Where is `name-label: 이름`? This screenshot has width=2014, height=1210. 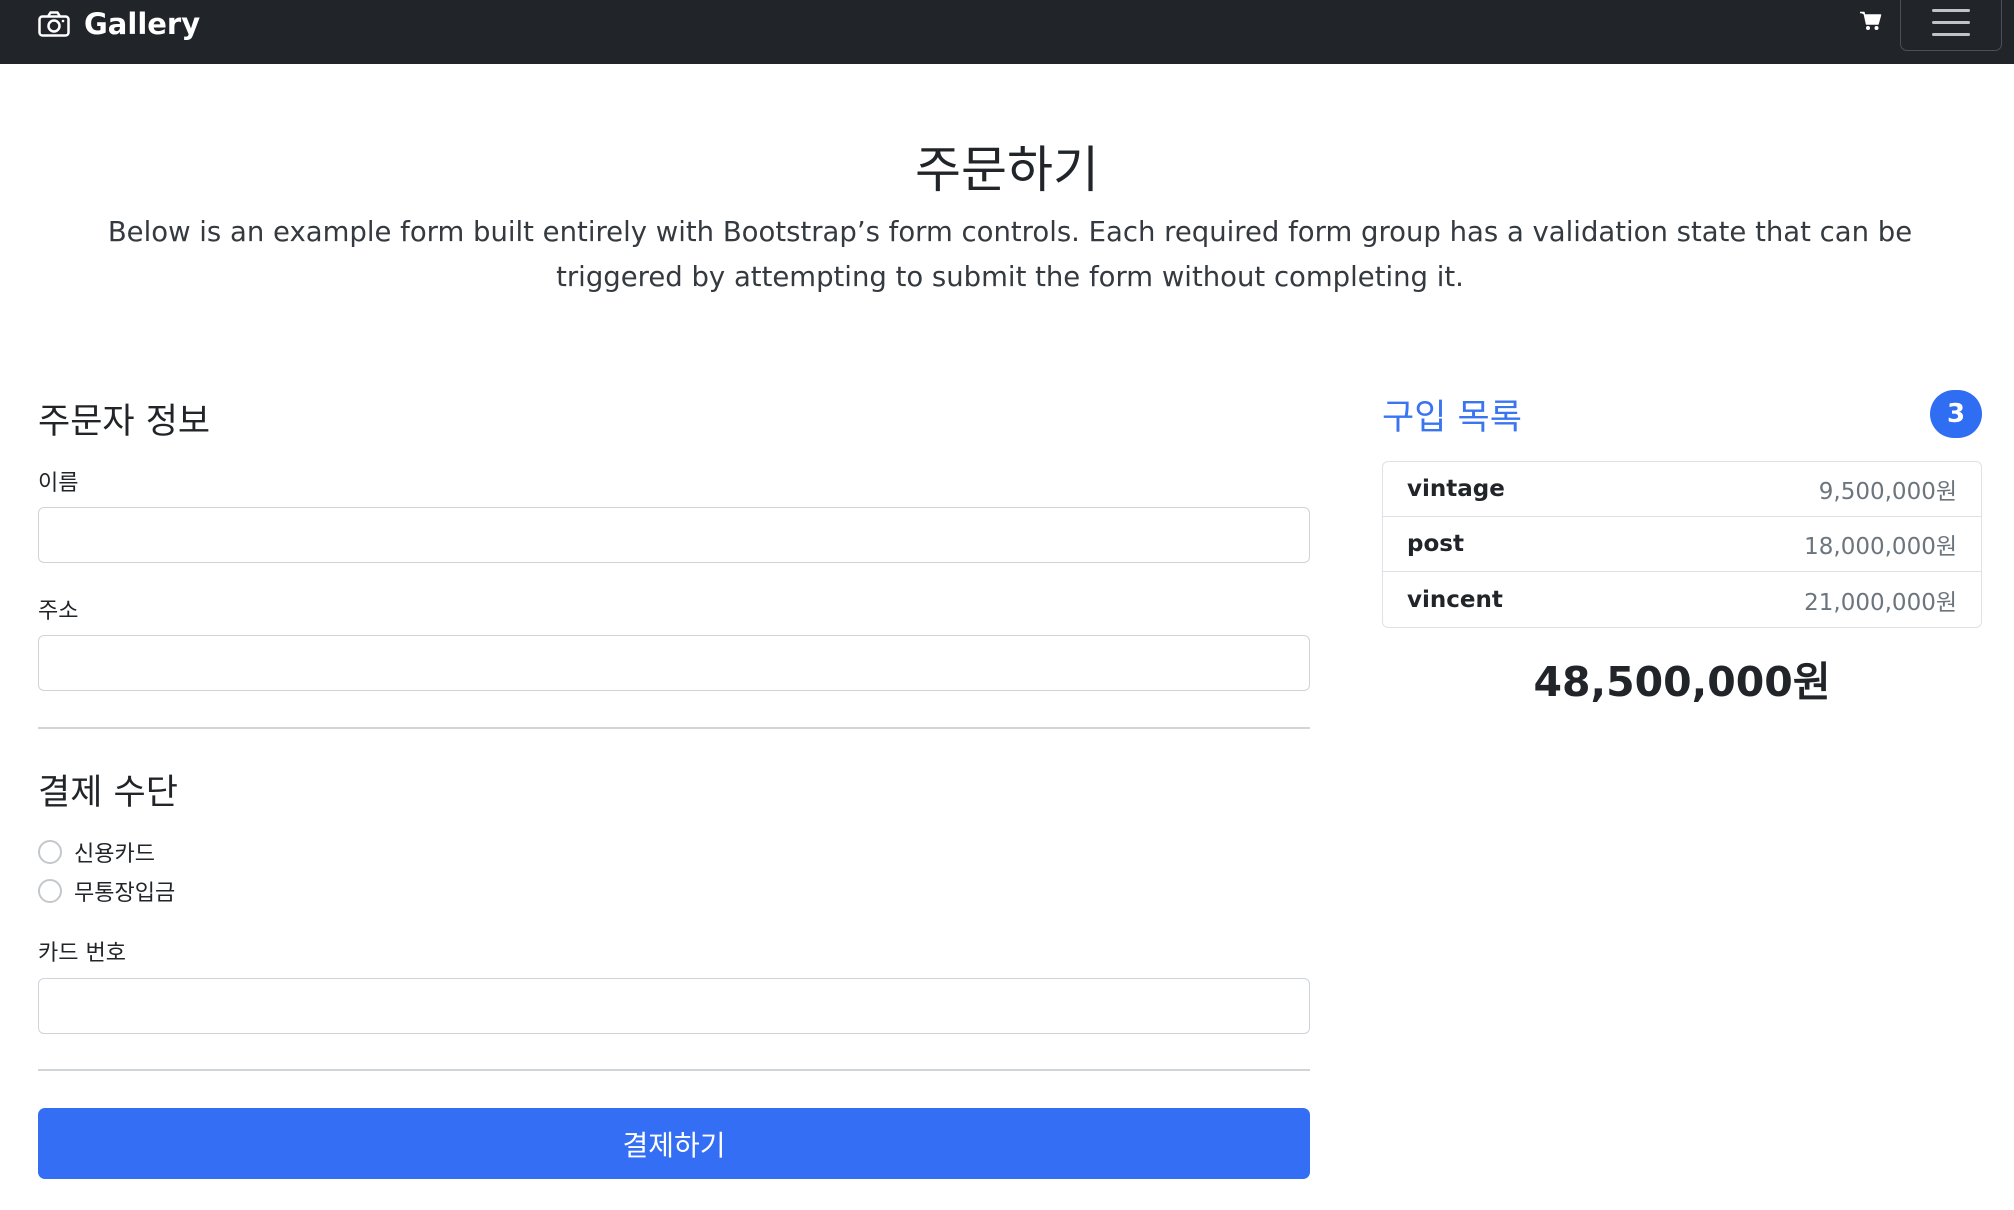
name-label: 이름 is located at coordinates (58, 483).